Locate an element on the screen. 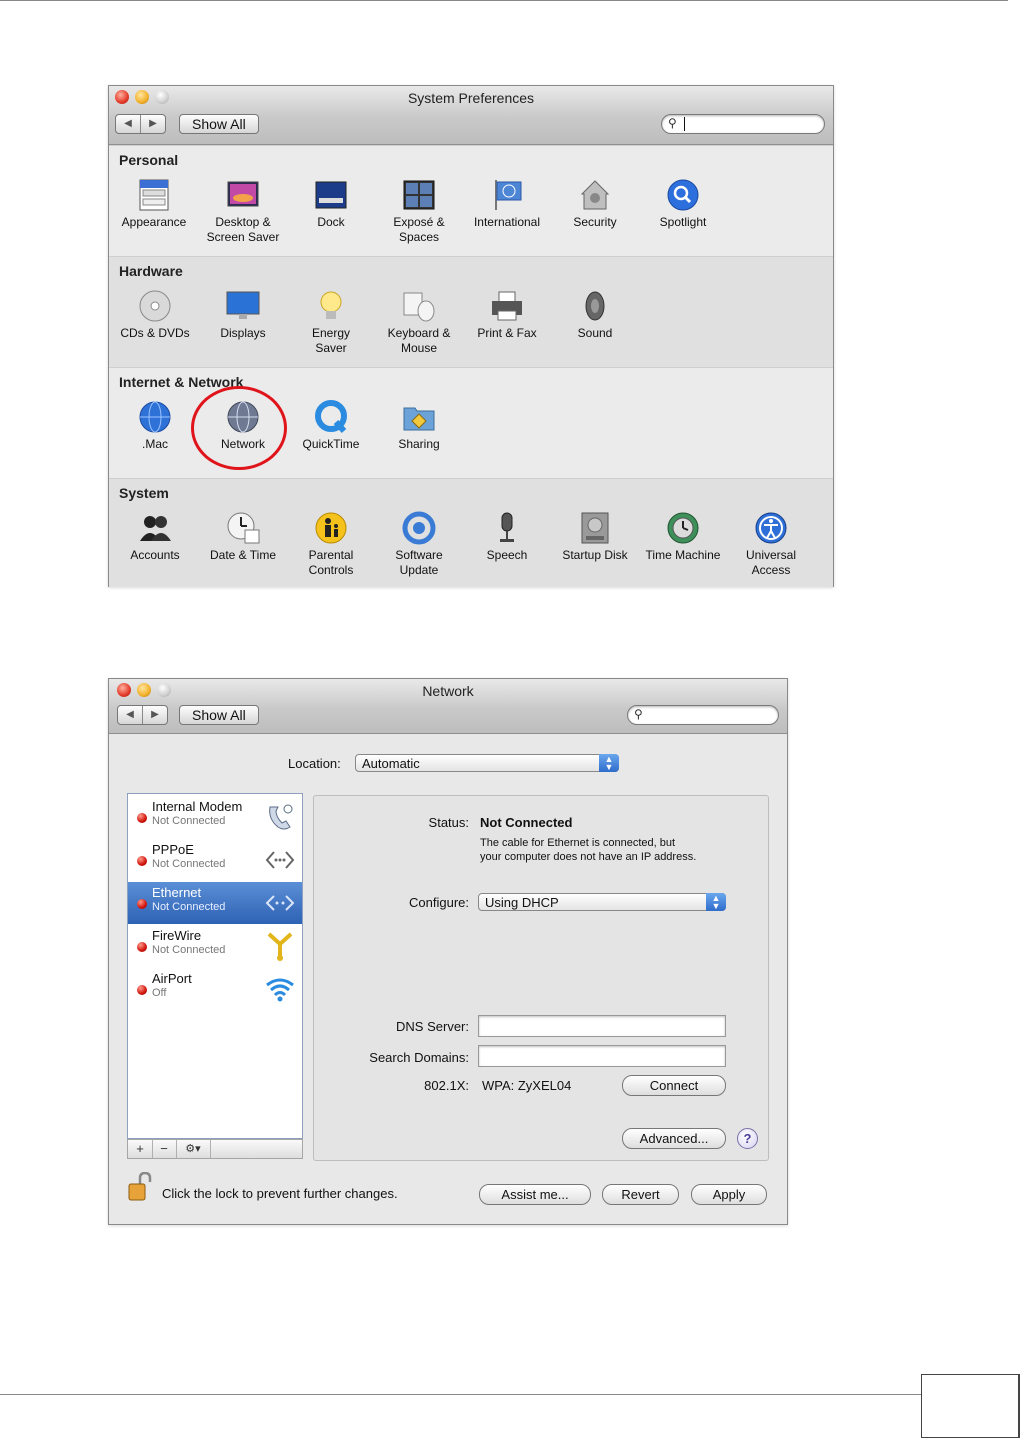 The image size is (1020, 1438). service-list-toolbar: + − ⚙▾ is located at coordinates (215, 1149).